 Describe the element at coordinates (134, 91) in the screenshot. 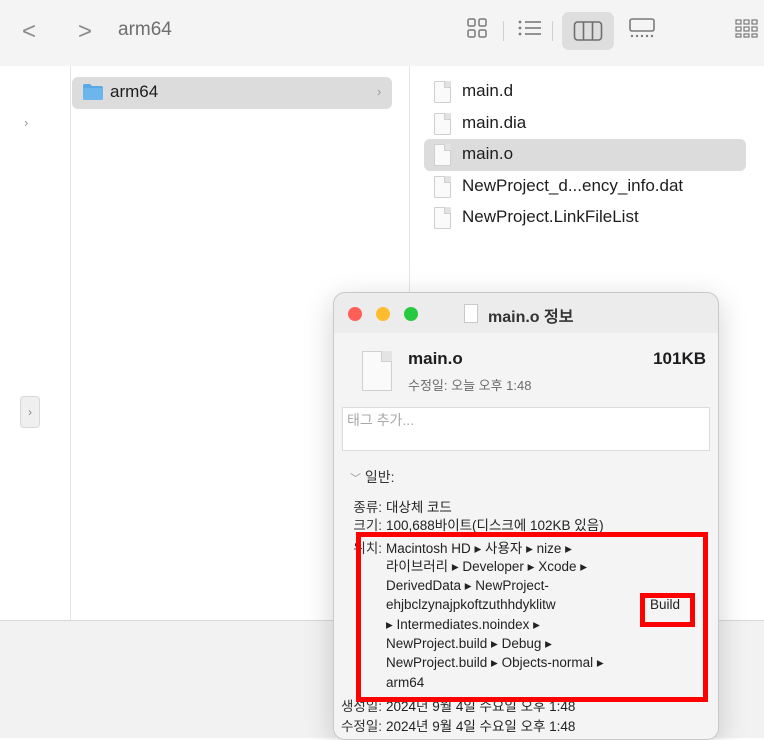

I see `folder-label: arm64` at that location.